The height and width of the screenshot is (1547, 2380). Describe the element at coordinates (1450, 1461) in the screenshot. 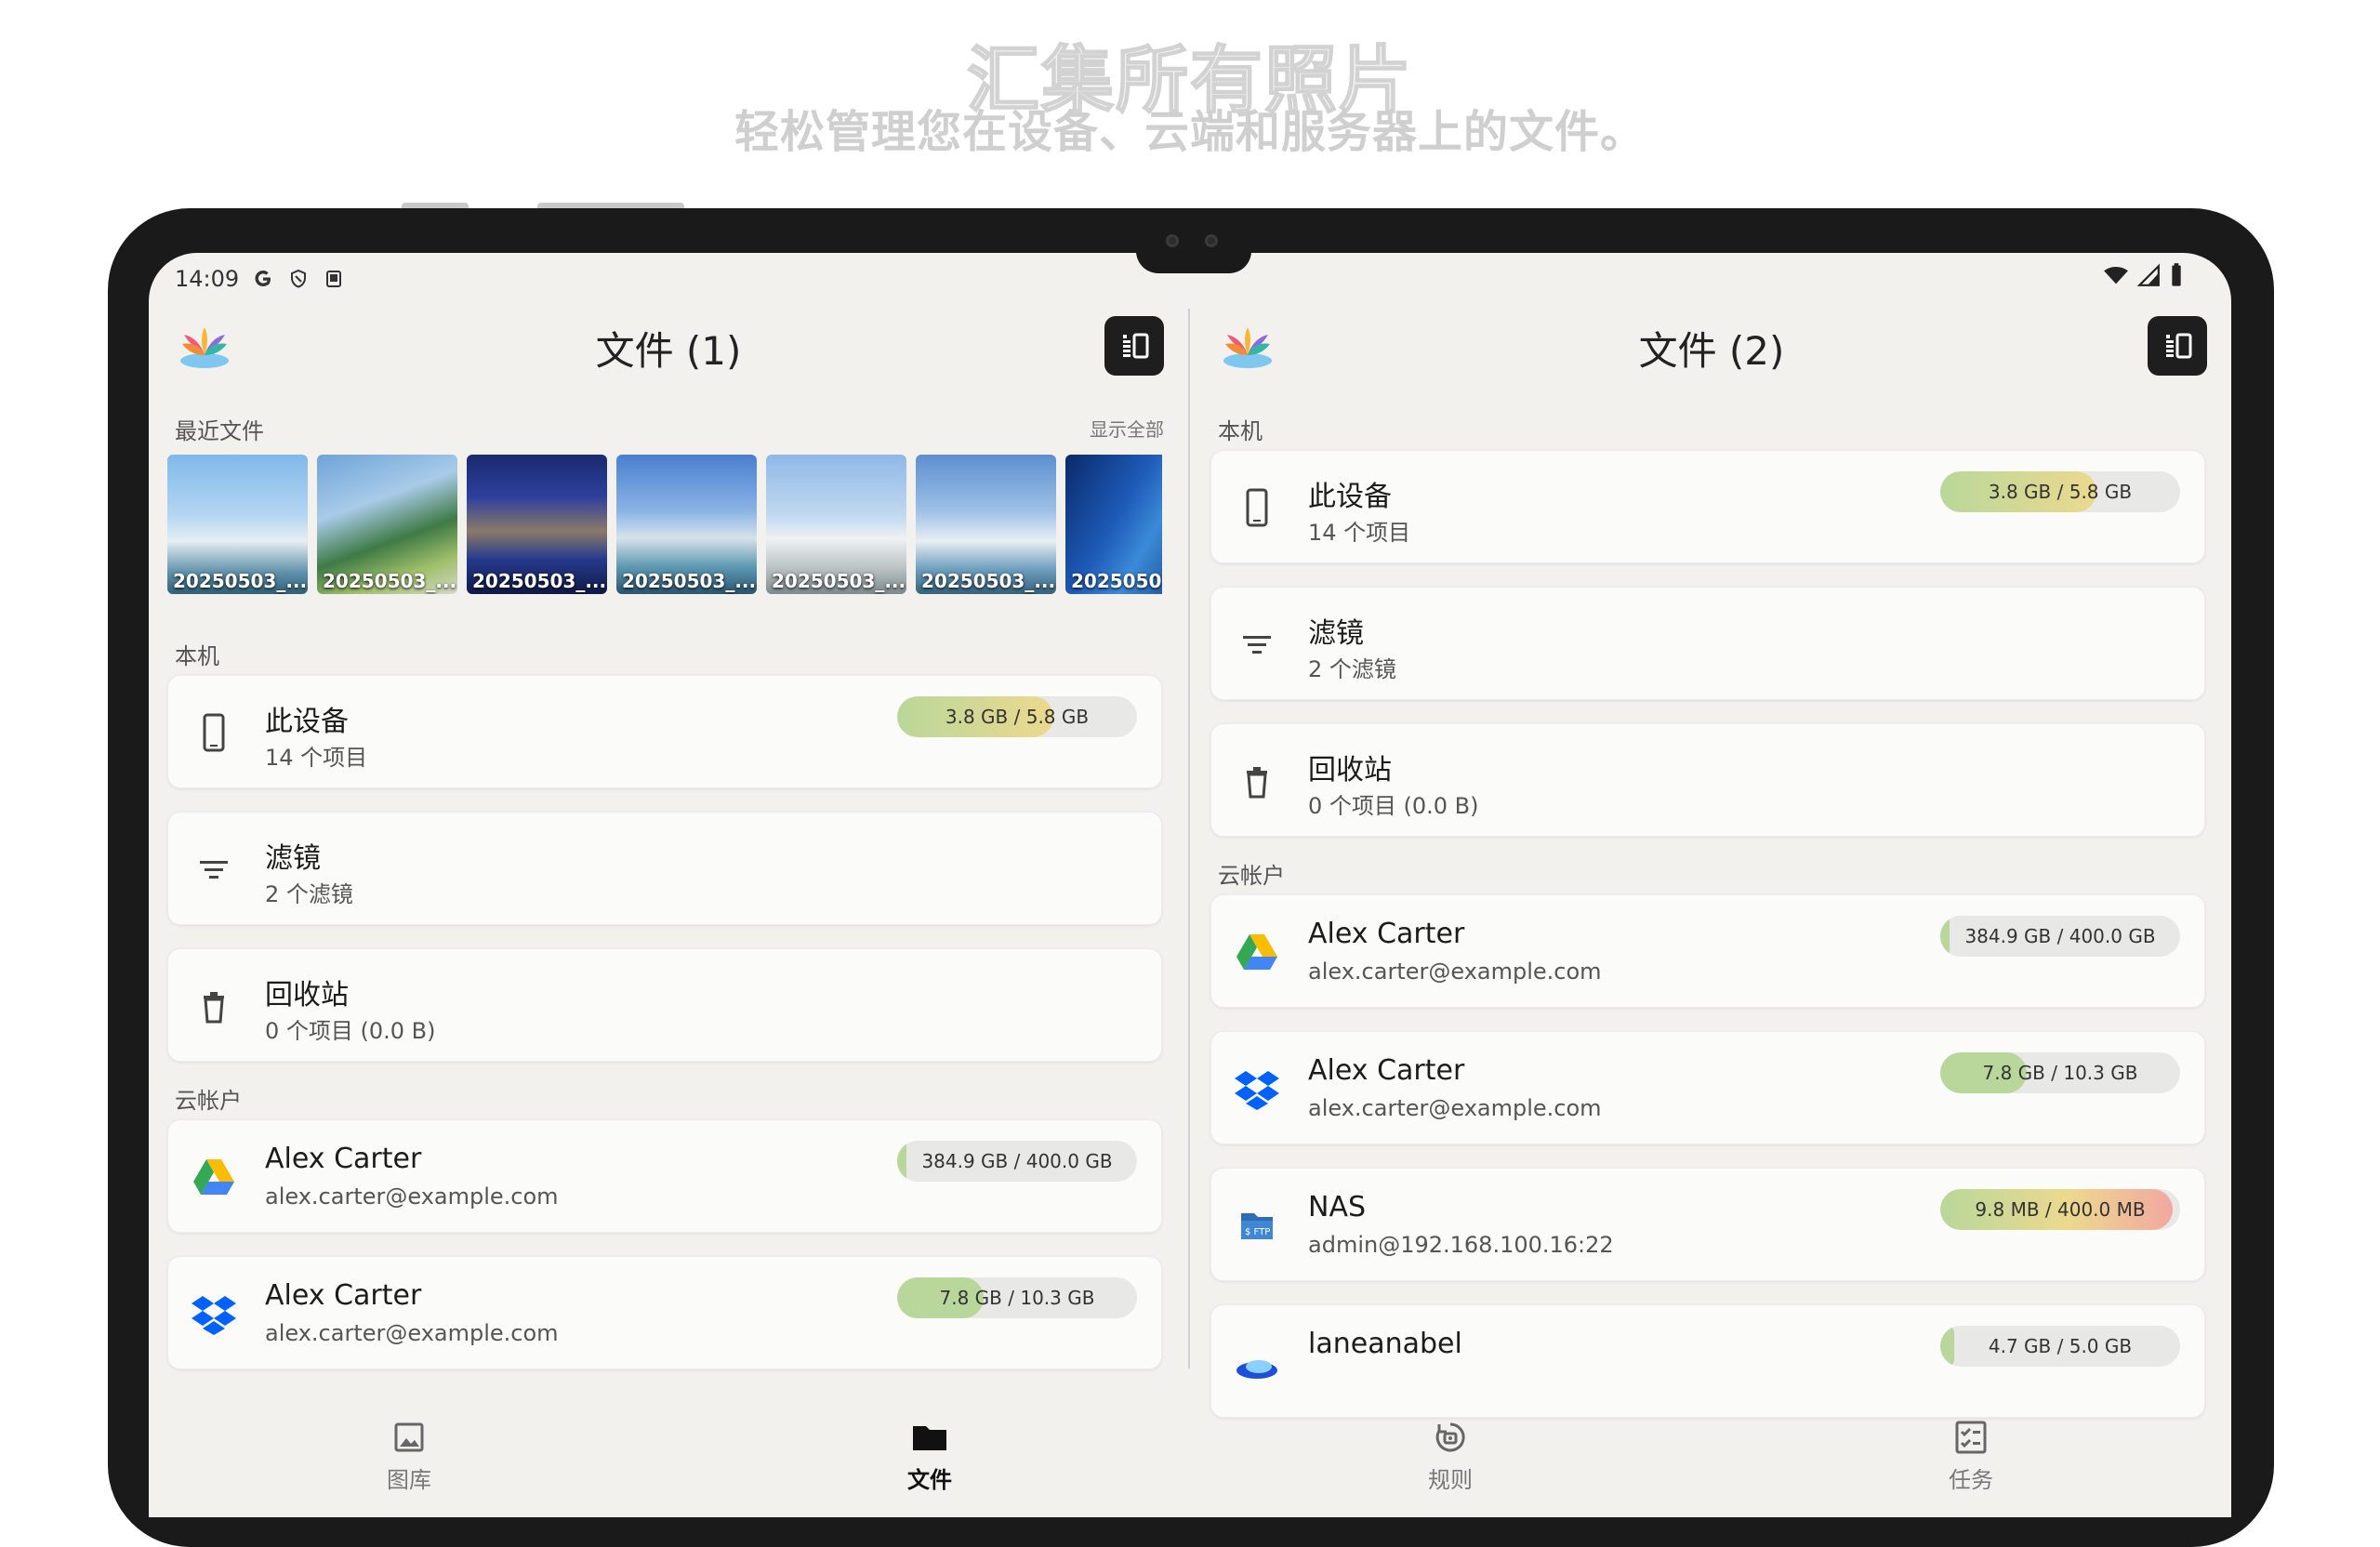

I see `nav-rules: 规则` at that location.